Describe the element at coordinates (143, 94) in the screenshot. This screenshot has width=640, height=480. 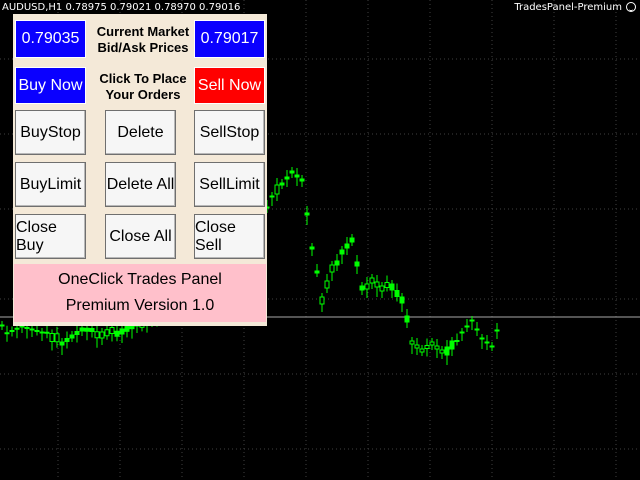
I see `orders-caption-line2: Your Orders` at that location.